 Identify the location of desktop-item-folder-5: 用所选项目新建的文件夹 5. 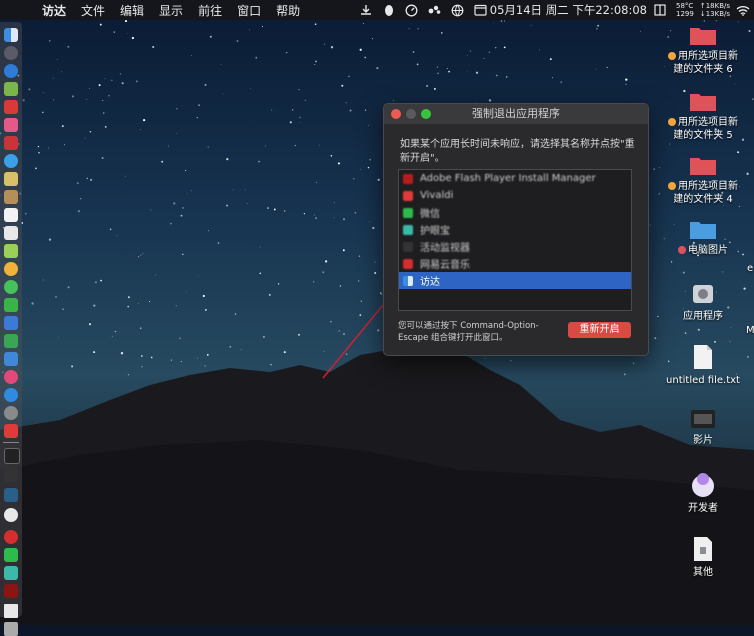
(703, 116).